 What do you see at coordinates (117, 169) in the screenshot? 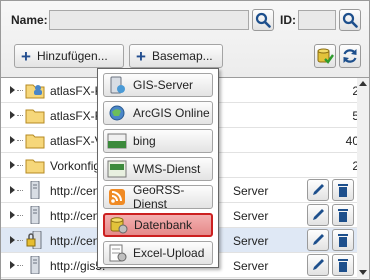
I see `wms-icon` at bounding box center [117, 169].